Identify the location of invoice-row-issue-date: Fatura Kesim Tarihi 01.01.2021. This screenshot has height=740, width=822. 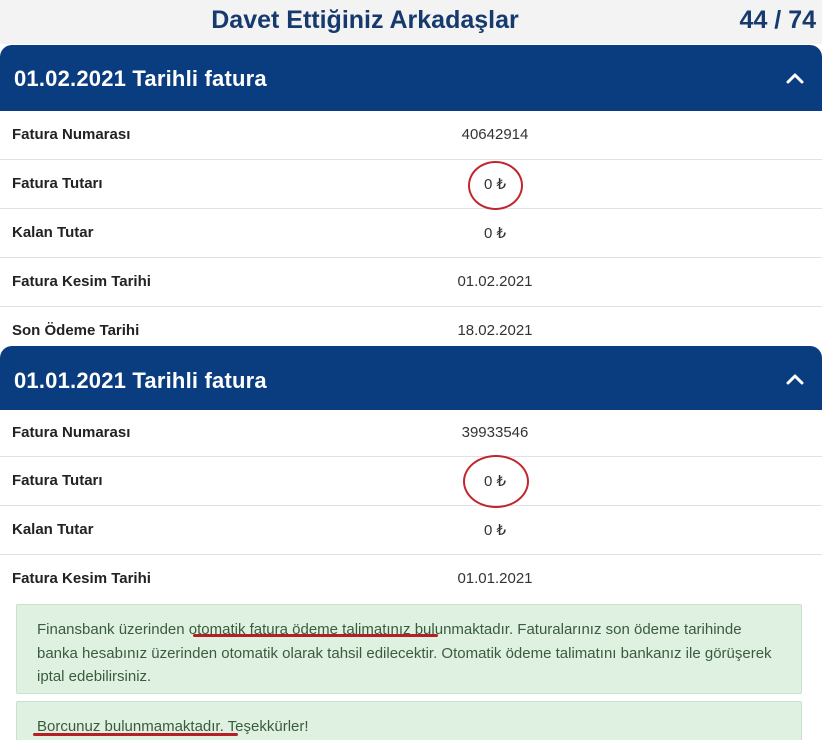
(411, 579).